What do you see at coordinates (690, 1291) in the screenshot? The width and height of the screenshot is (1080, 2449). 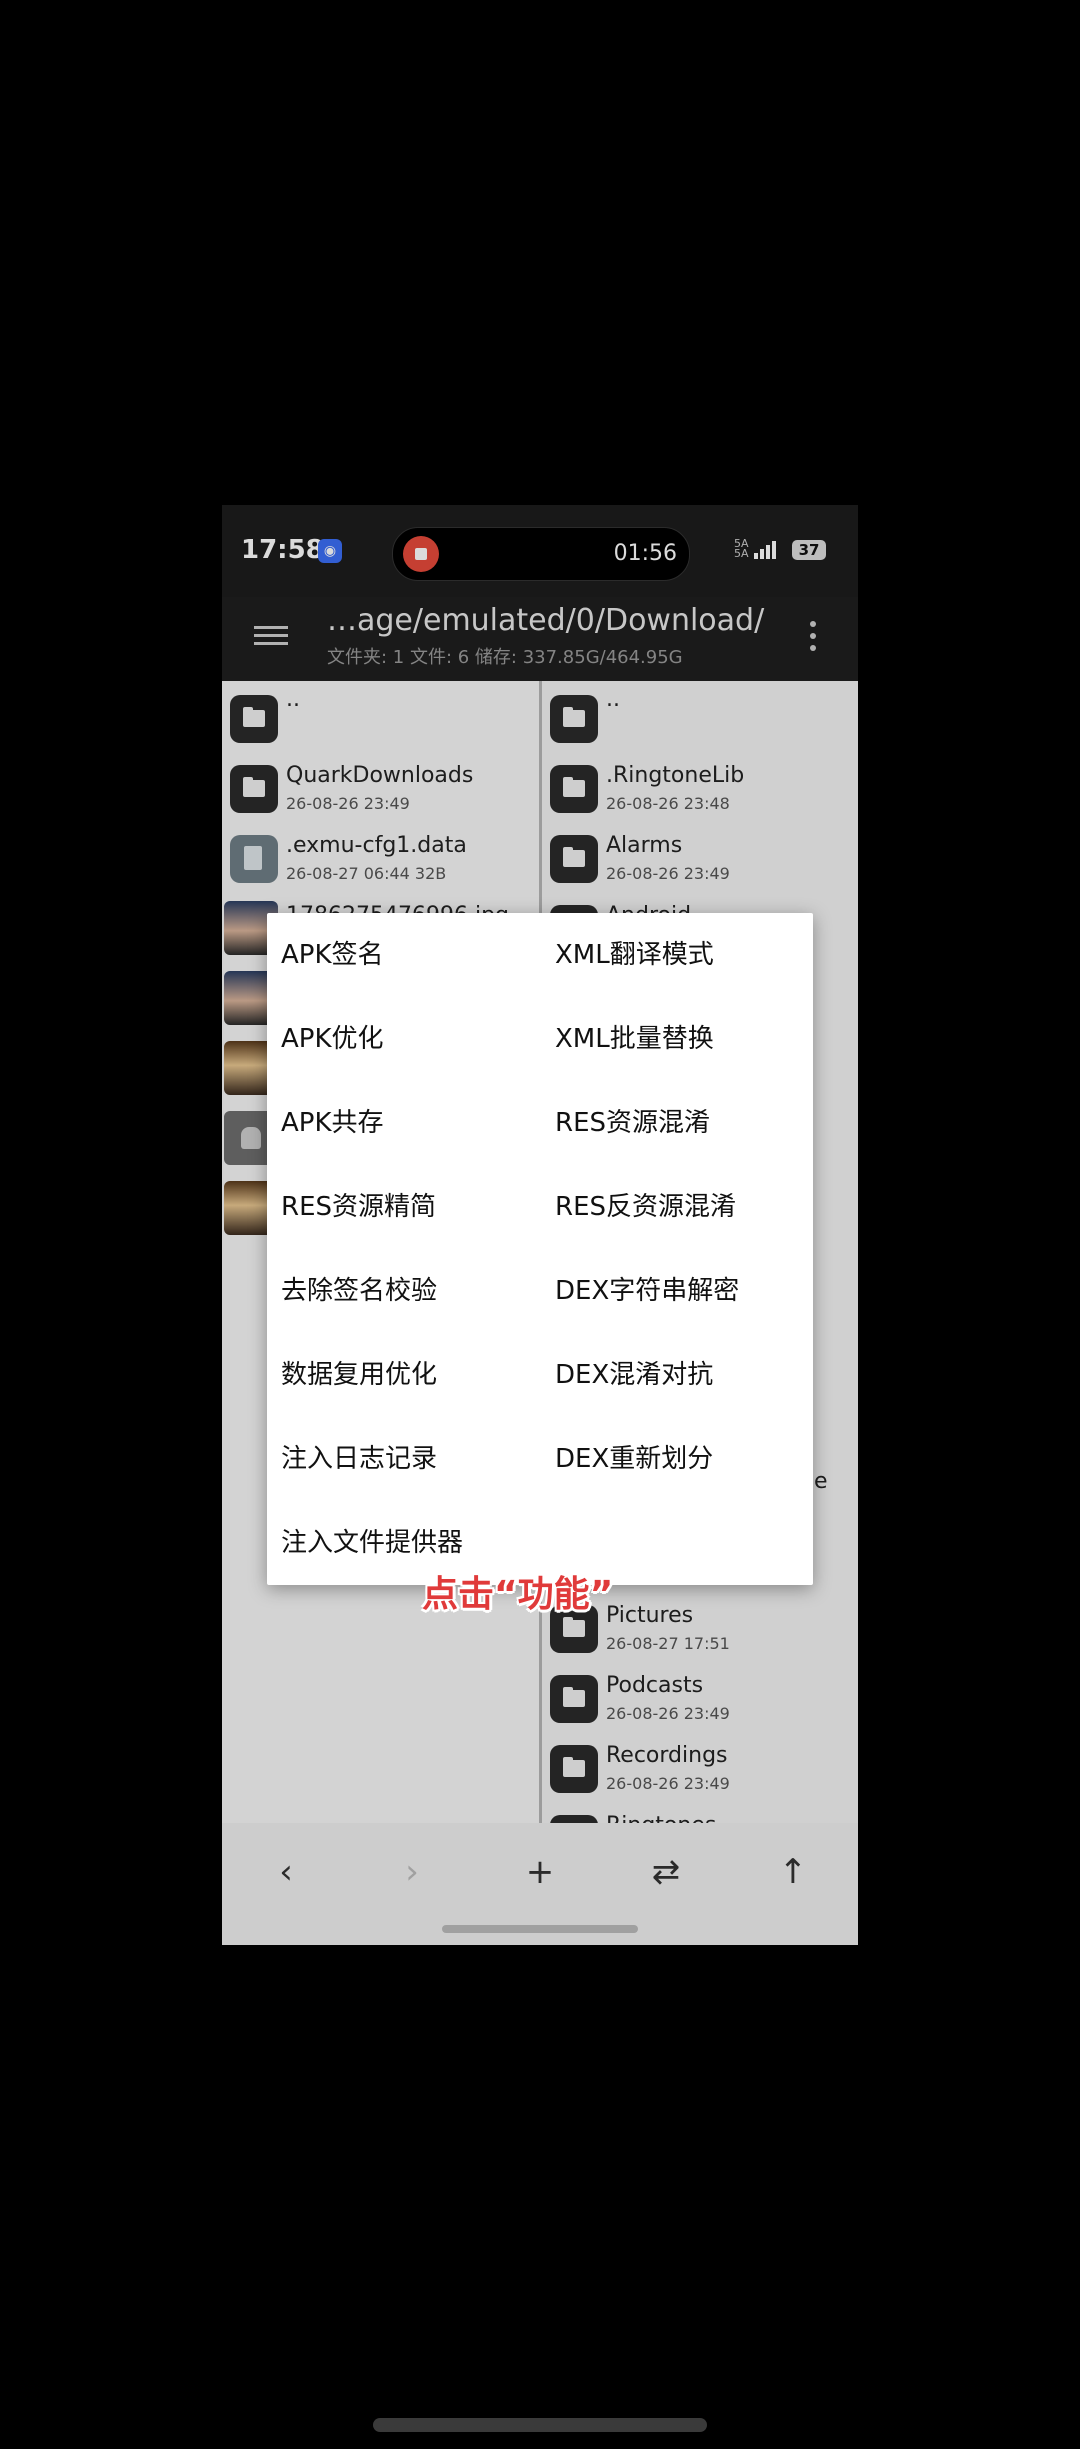 I see `menu-item-dex-string-decrypt: DEX字符串解密` at bounding box center [690, 1291].